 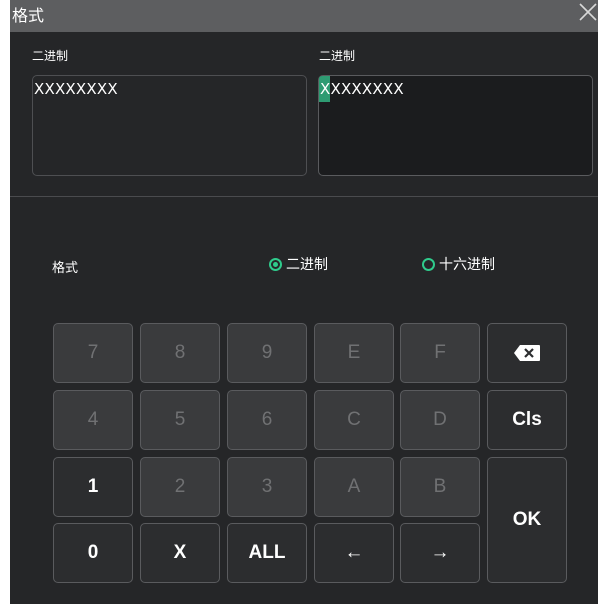 What do you see at coordinates (180, 420) in the screenshot?
I see `key-5: 5` at bounding box center [180, 420].